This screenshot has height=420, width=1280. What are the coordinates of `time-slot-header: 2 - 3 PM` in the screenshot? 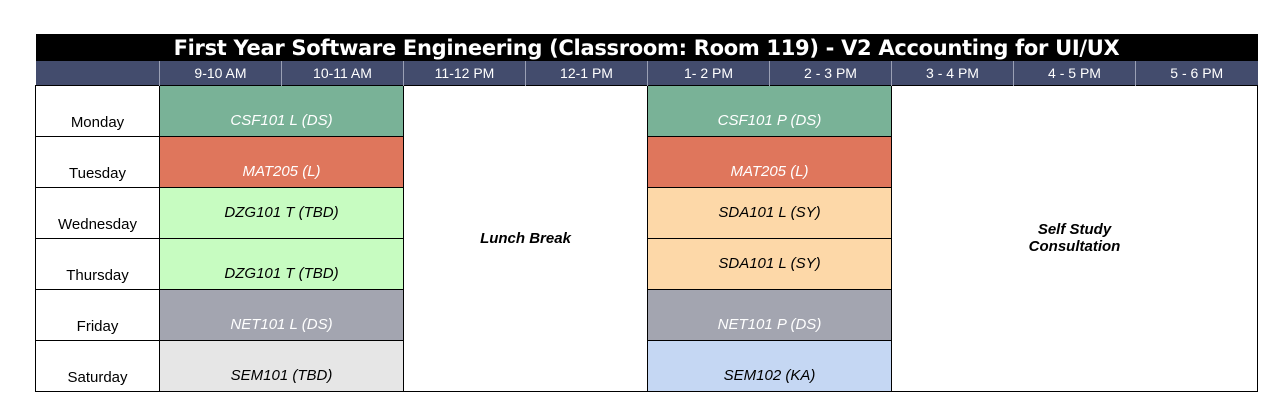 It's located at (830, 73).